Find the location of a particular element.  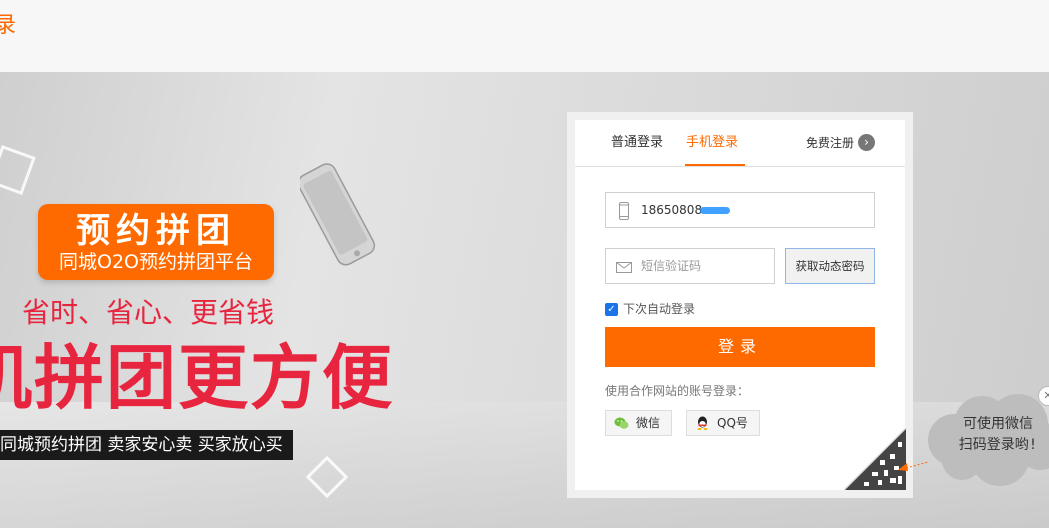

badge-subtitle: 同城O2O预约拼团平台 is located at coordinates (156, 262).